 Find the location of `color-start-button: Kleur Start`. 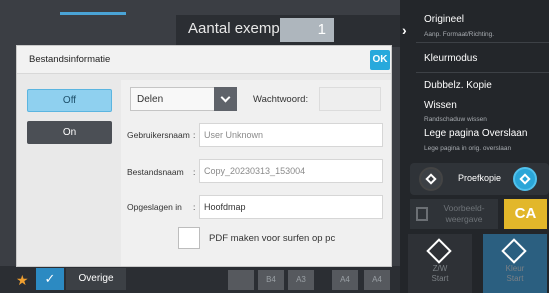

color-start-button: Kleur Start is located at coordinates (515, 263).